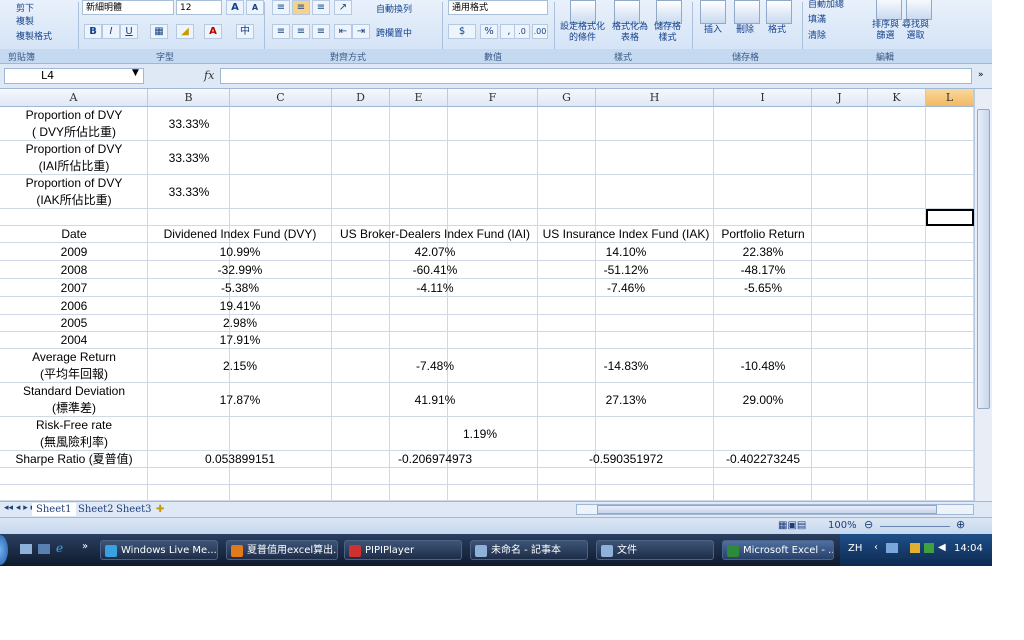 This screenshot has width=1024, height=640. What do you see at coordinates (876, 547) in the screenshot?
I see `tray-expand-icon: ‹` at bounding box center [876, 547].